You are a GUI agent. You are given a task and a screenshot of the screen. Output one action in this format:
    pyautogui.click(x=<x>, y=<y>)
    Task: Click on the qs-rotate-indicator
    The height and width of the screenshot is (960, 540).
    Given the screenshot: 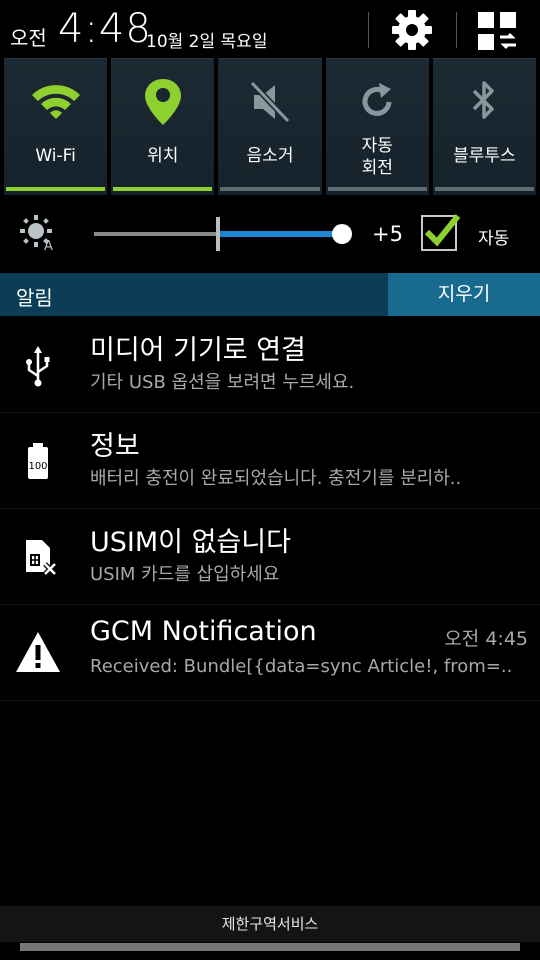 What is the action you would take?
    pyautogui.click(x=377, y=189)
    